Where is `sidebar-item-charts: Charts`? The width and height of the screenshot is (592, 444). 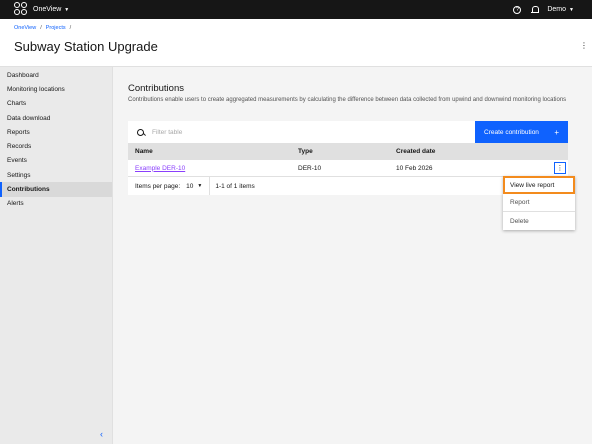
sidebar-item-charts: Charts is located at coordinates (56, 104).